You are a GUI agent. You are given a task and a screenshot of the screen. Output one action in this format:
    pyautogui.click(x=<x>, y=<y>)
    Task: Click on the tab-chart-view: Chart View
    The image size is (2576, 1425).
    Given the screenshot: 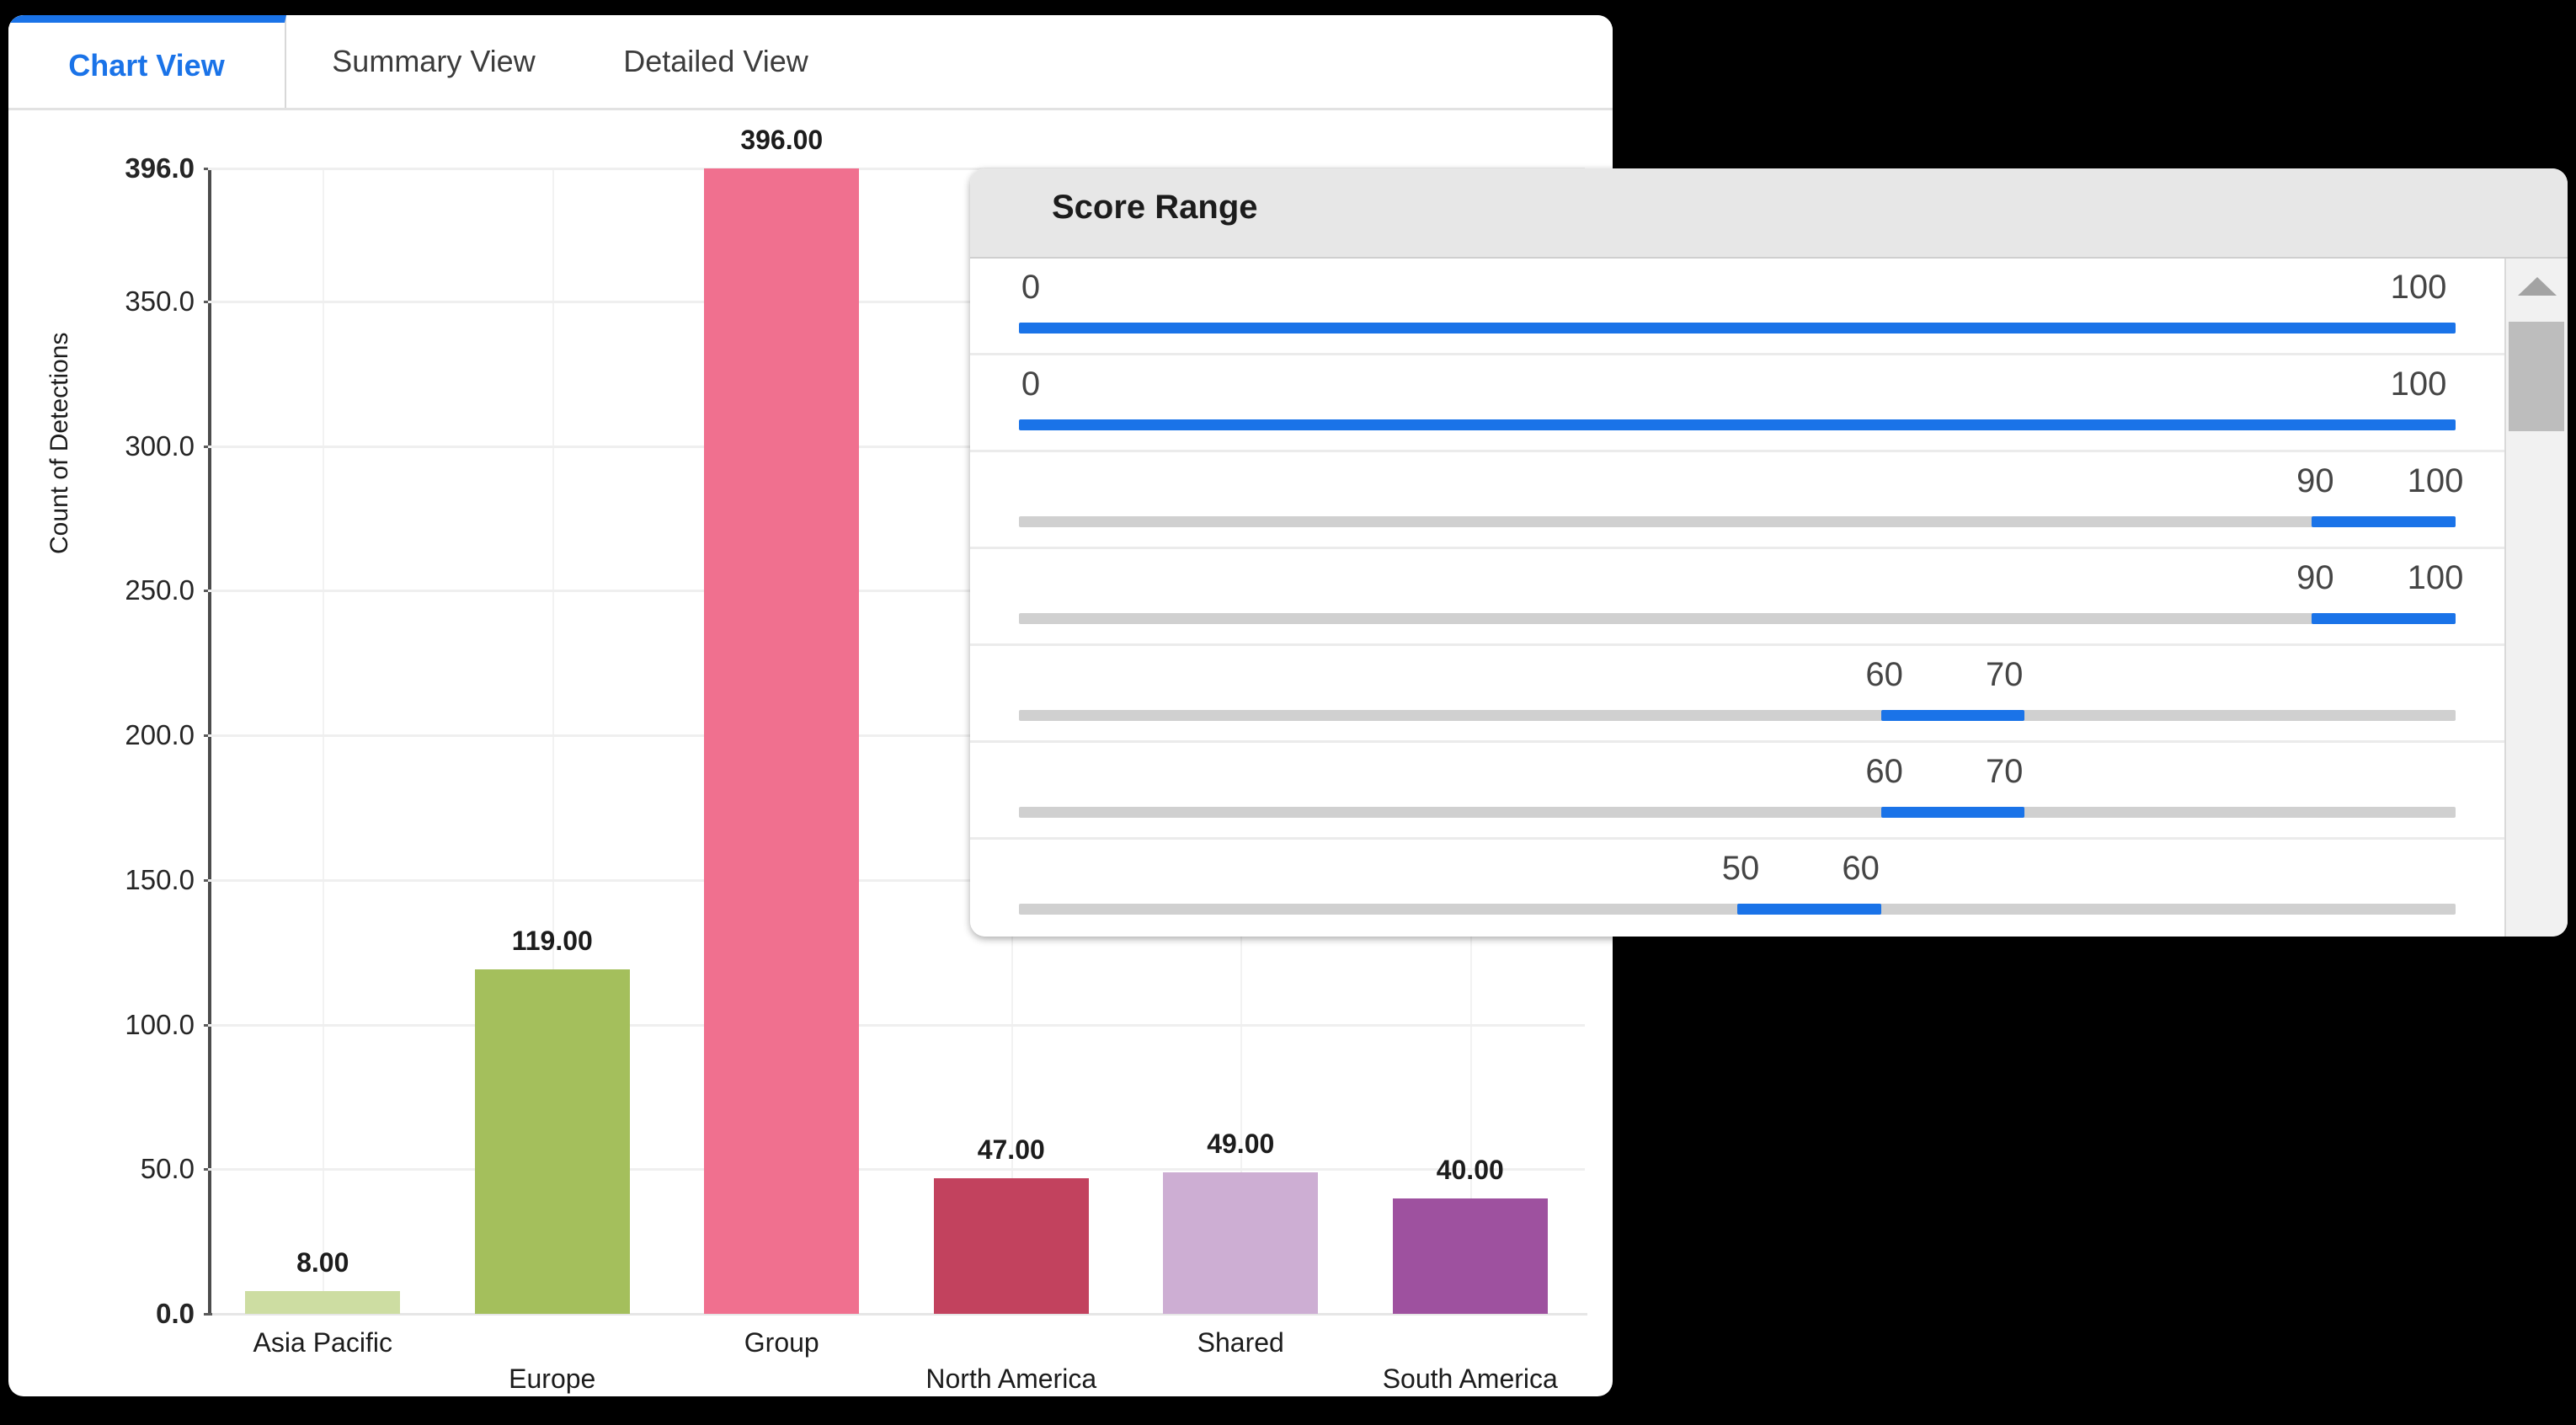 What is the action you would take?
    pyautogui.click(x=147, y=61)
    